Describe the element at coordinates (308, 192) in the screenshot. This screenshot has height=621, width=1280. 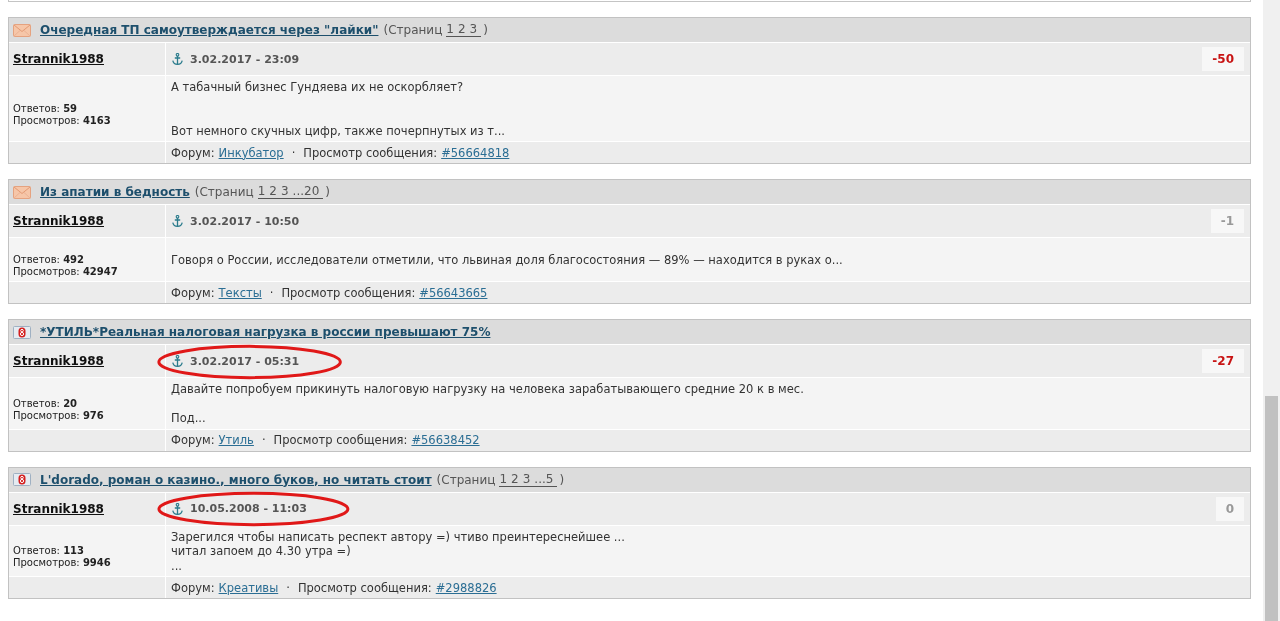
I see `page-link: ...20` at that location.